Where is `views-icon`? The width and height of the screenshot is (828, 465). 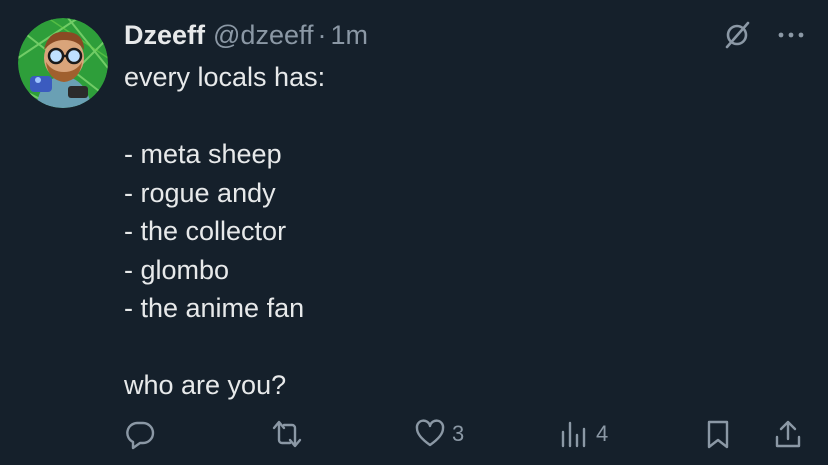 views-icon is located at coordinates (574, 434).